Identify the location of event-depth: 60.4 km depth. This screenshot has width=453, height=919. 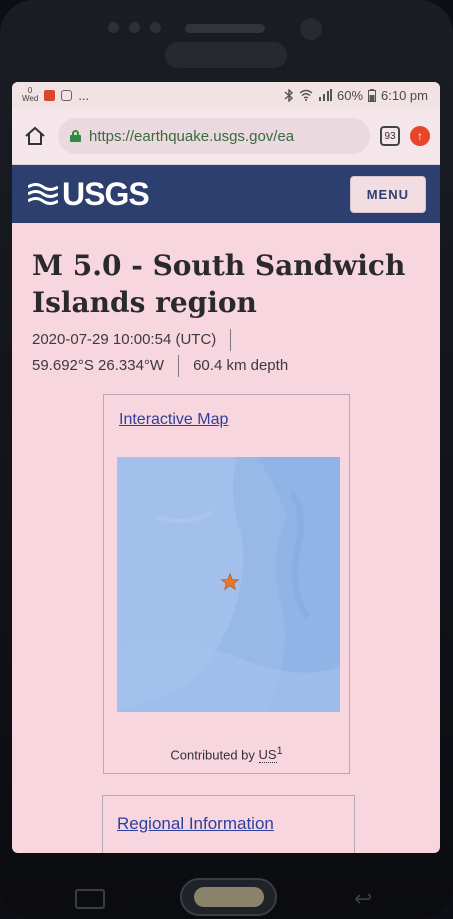
(241, 365).